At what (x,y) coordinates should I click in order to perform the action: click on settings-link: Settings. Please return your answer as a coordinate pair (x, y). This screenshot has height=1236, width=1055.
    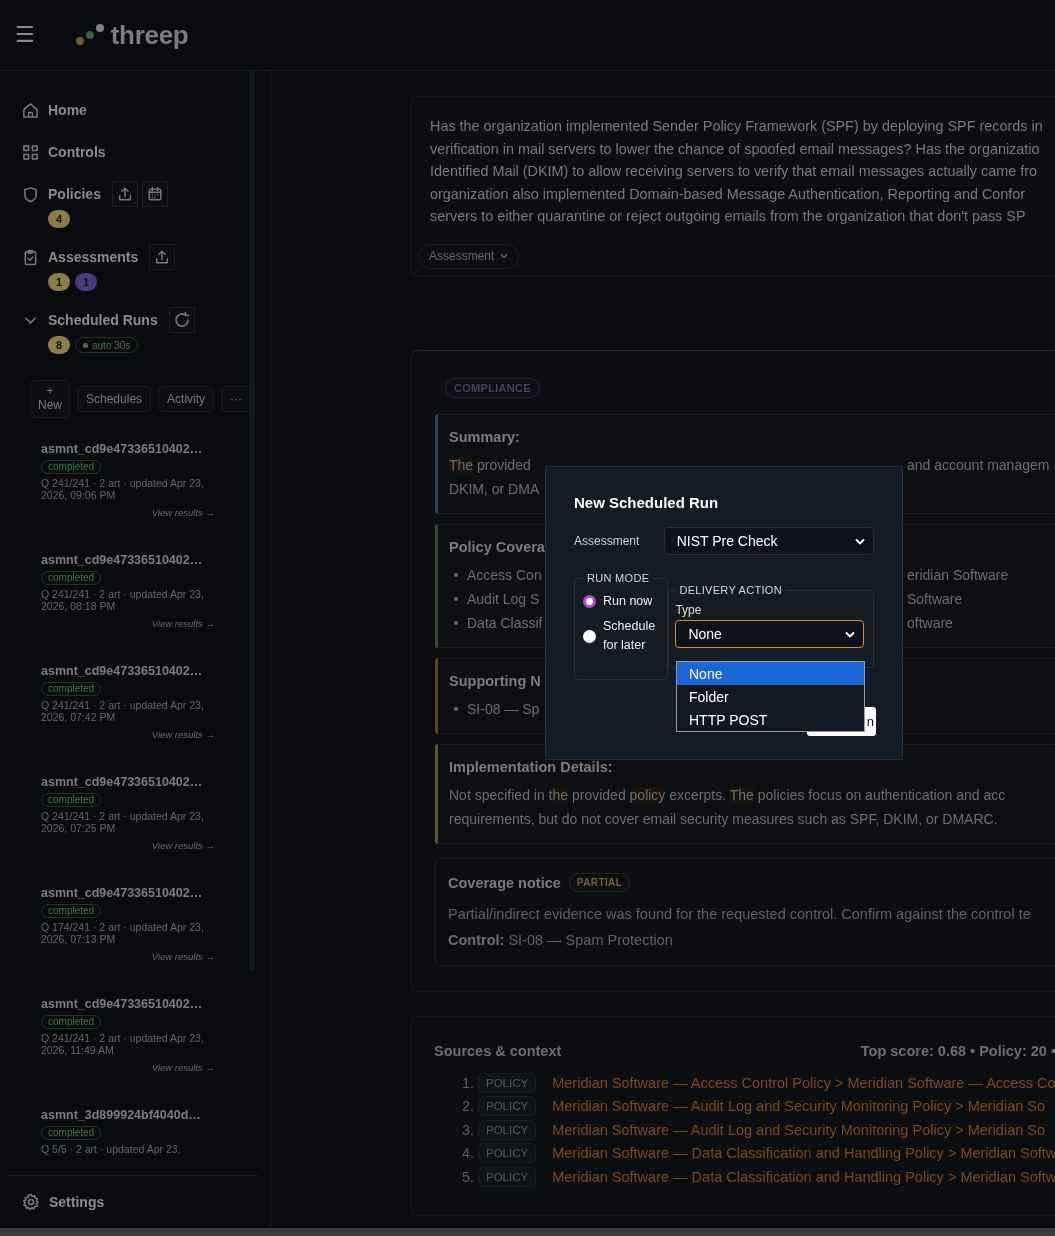
    Looking at the image, I should click on (77, 1202).